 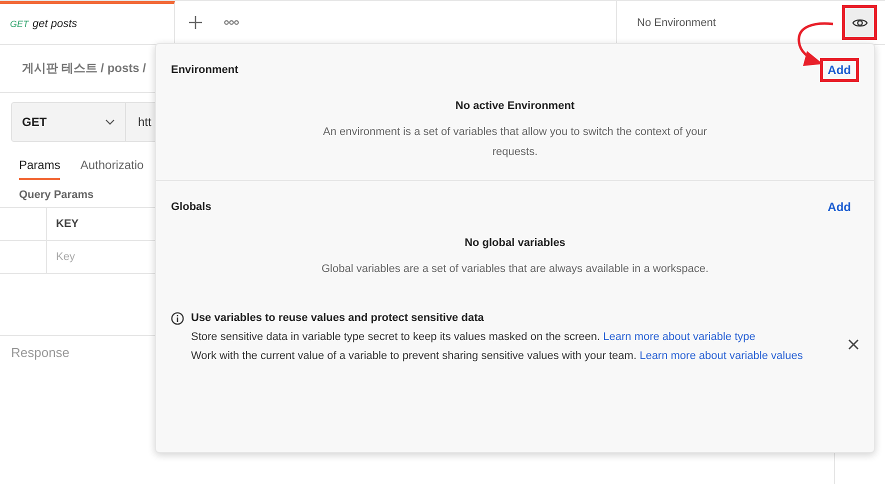 I want to click on tip-title: Use variables to reuse values and protect sensitive data, so click(x=338, y=318).